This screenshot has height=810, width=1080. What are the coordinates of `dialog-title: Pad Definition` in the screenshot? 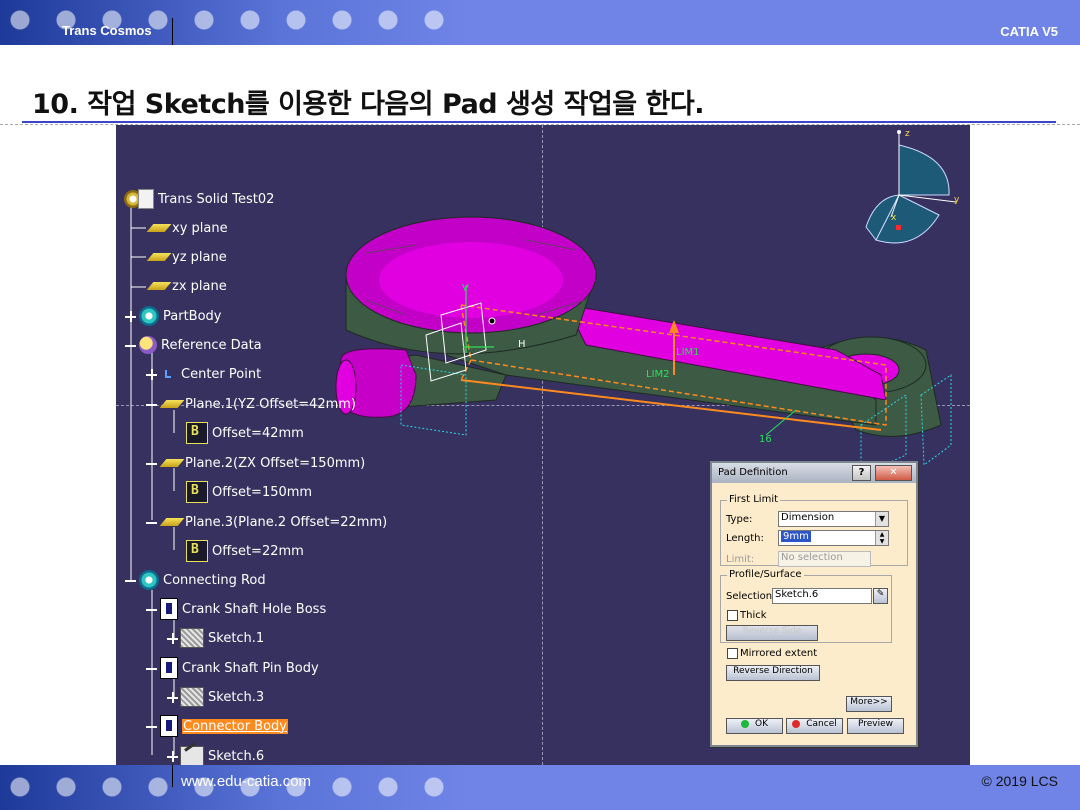 It's located at (753, 472).